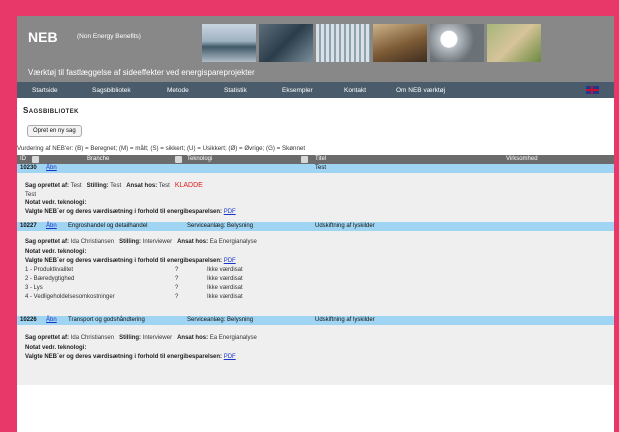  What do you see at coordinates (200, 159) in the screenshot?
I see `column-teknologi: Teknologi` at bounding box center [200, 159].